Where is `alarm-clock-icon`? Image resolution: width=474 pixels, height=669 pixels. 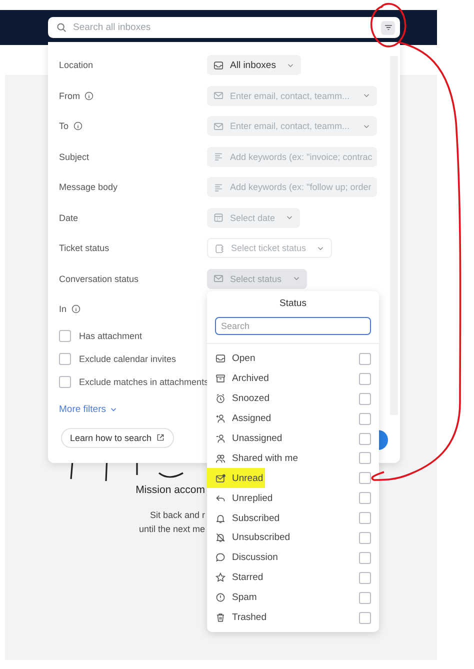 alarm-clock-icon is located at coordinates (220, 398).